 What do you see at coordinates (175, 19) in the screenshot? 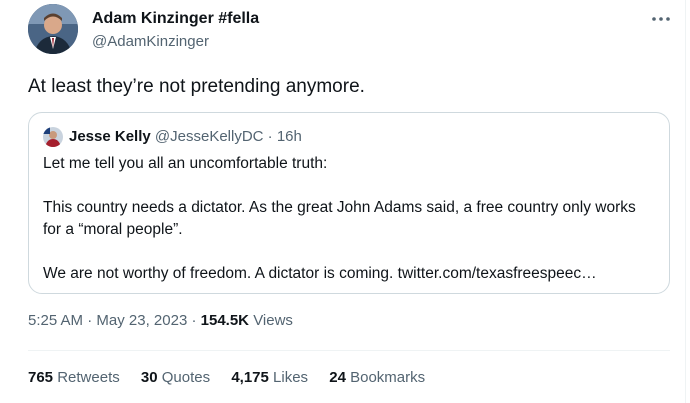
I see `author-name: Adam Kinzinger #fella` at bounding box center [175, 19].